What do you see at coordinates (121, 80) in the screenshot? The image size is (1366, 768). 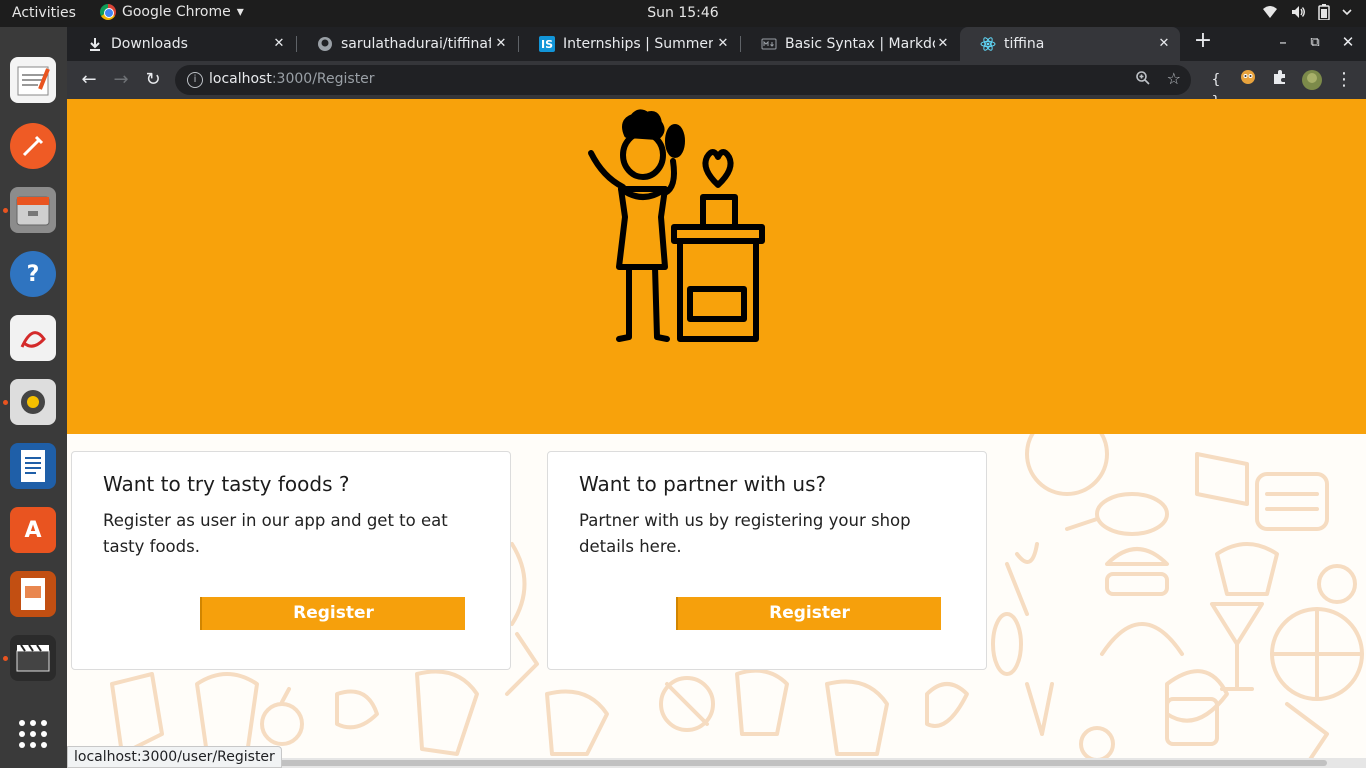 I see `forward-icon: →` at bounding box center [121, 80].